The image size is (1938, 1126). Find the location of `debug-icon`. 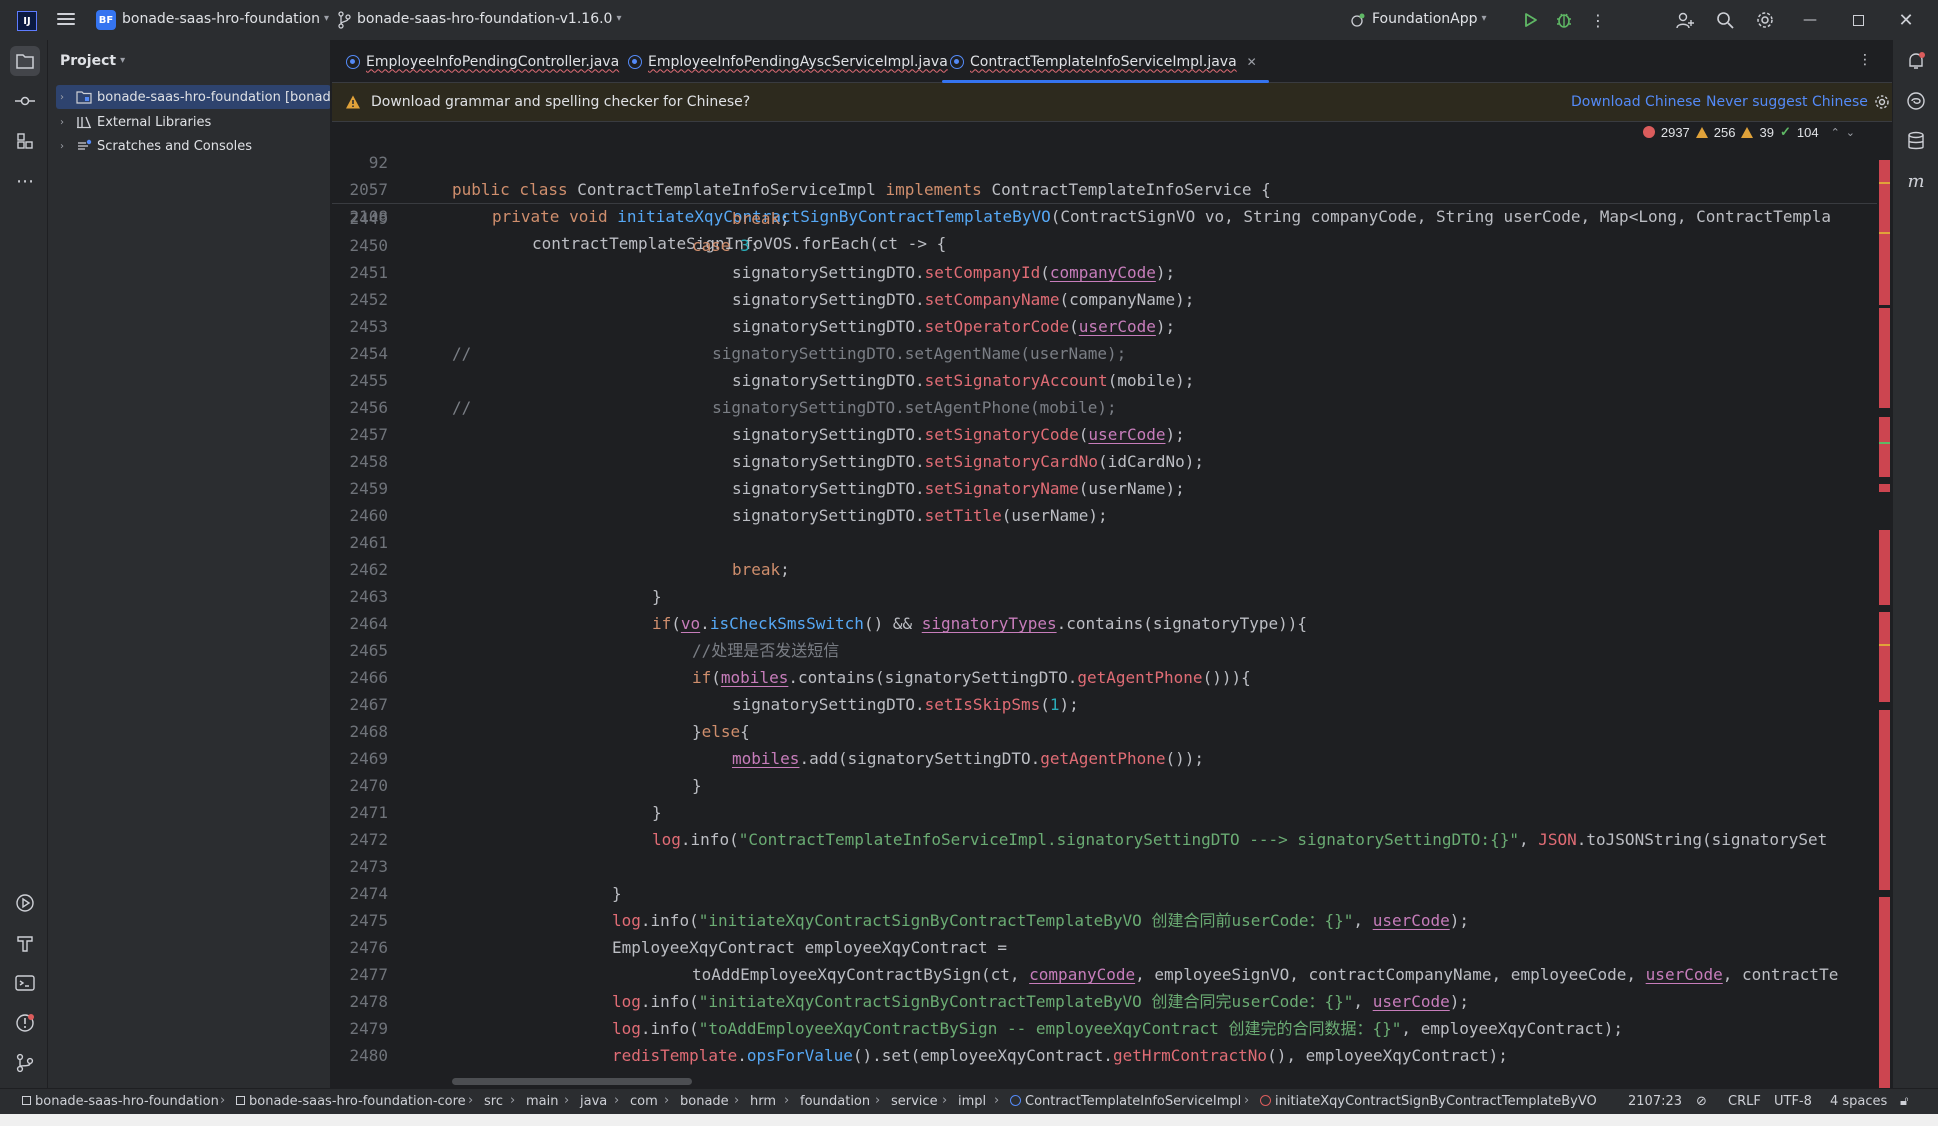

debug-icon is located at coordinates (1564, 20).